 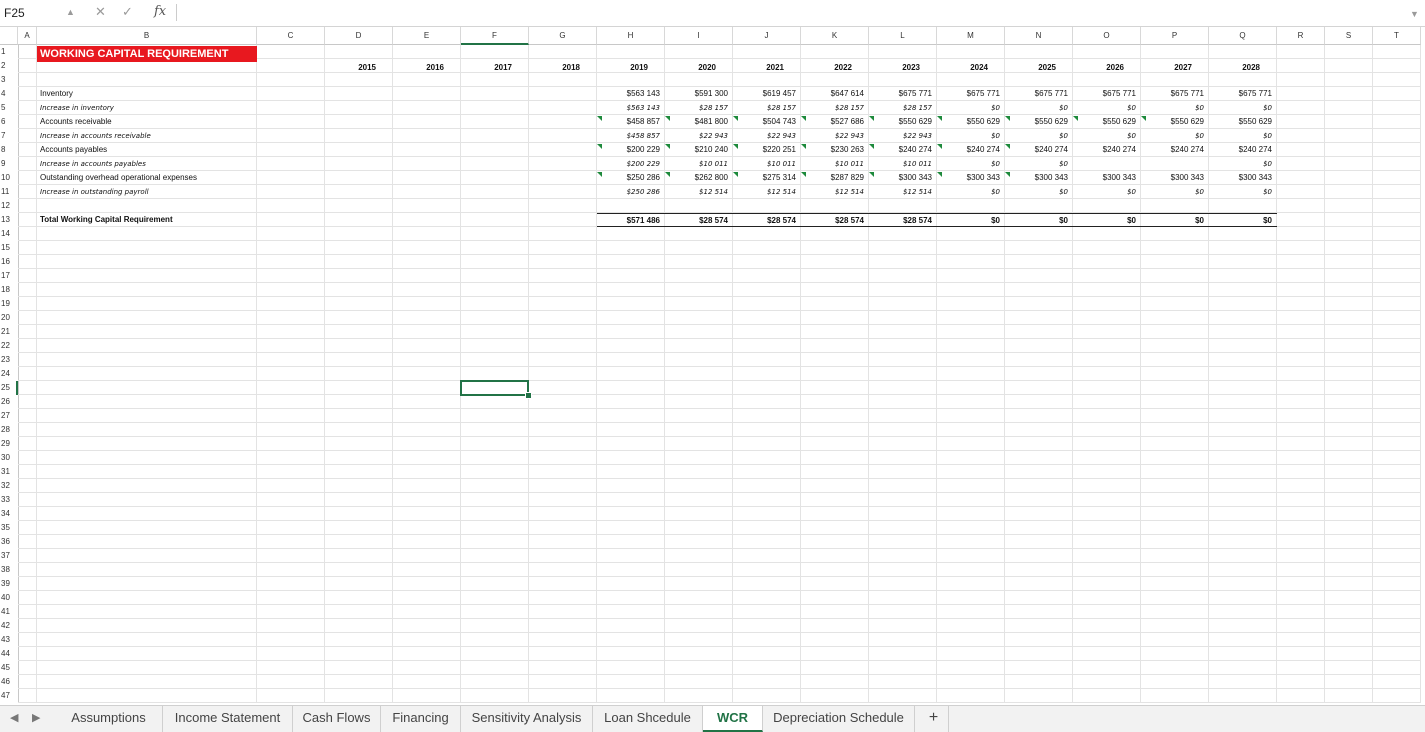 What do you see at coordinates (9, 556) in the screenshot?
I see `row-header-37: 37` at bounding box center [9, 556].